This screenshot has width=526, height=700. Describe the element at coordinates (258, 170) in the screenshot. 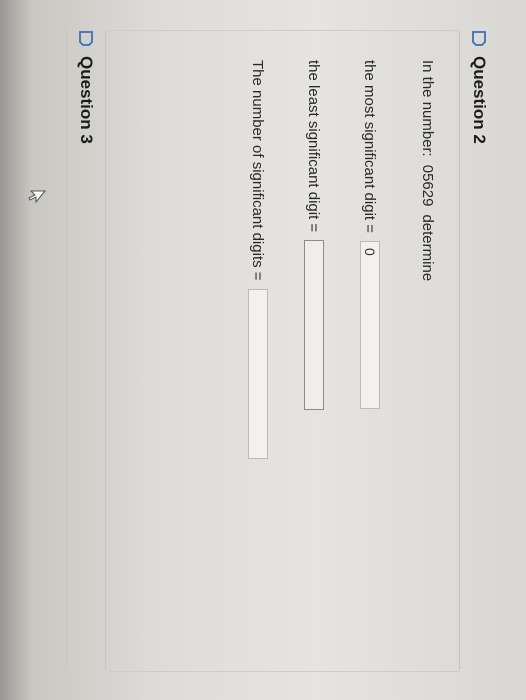

I see `significant-count-label: The number of significant digits =` at that location.